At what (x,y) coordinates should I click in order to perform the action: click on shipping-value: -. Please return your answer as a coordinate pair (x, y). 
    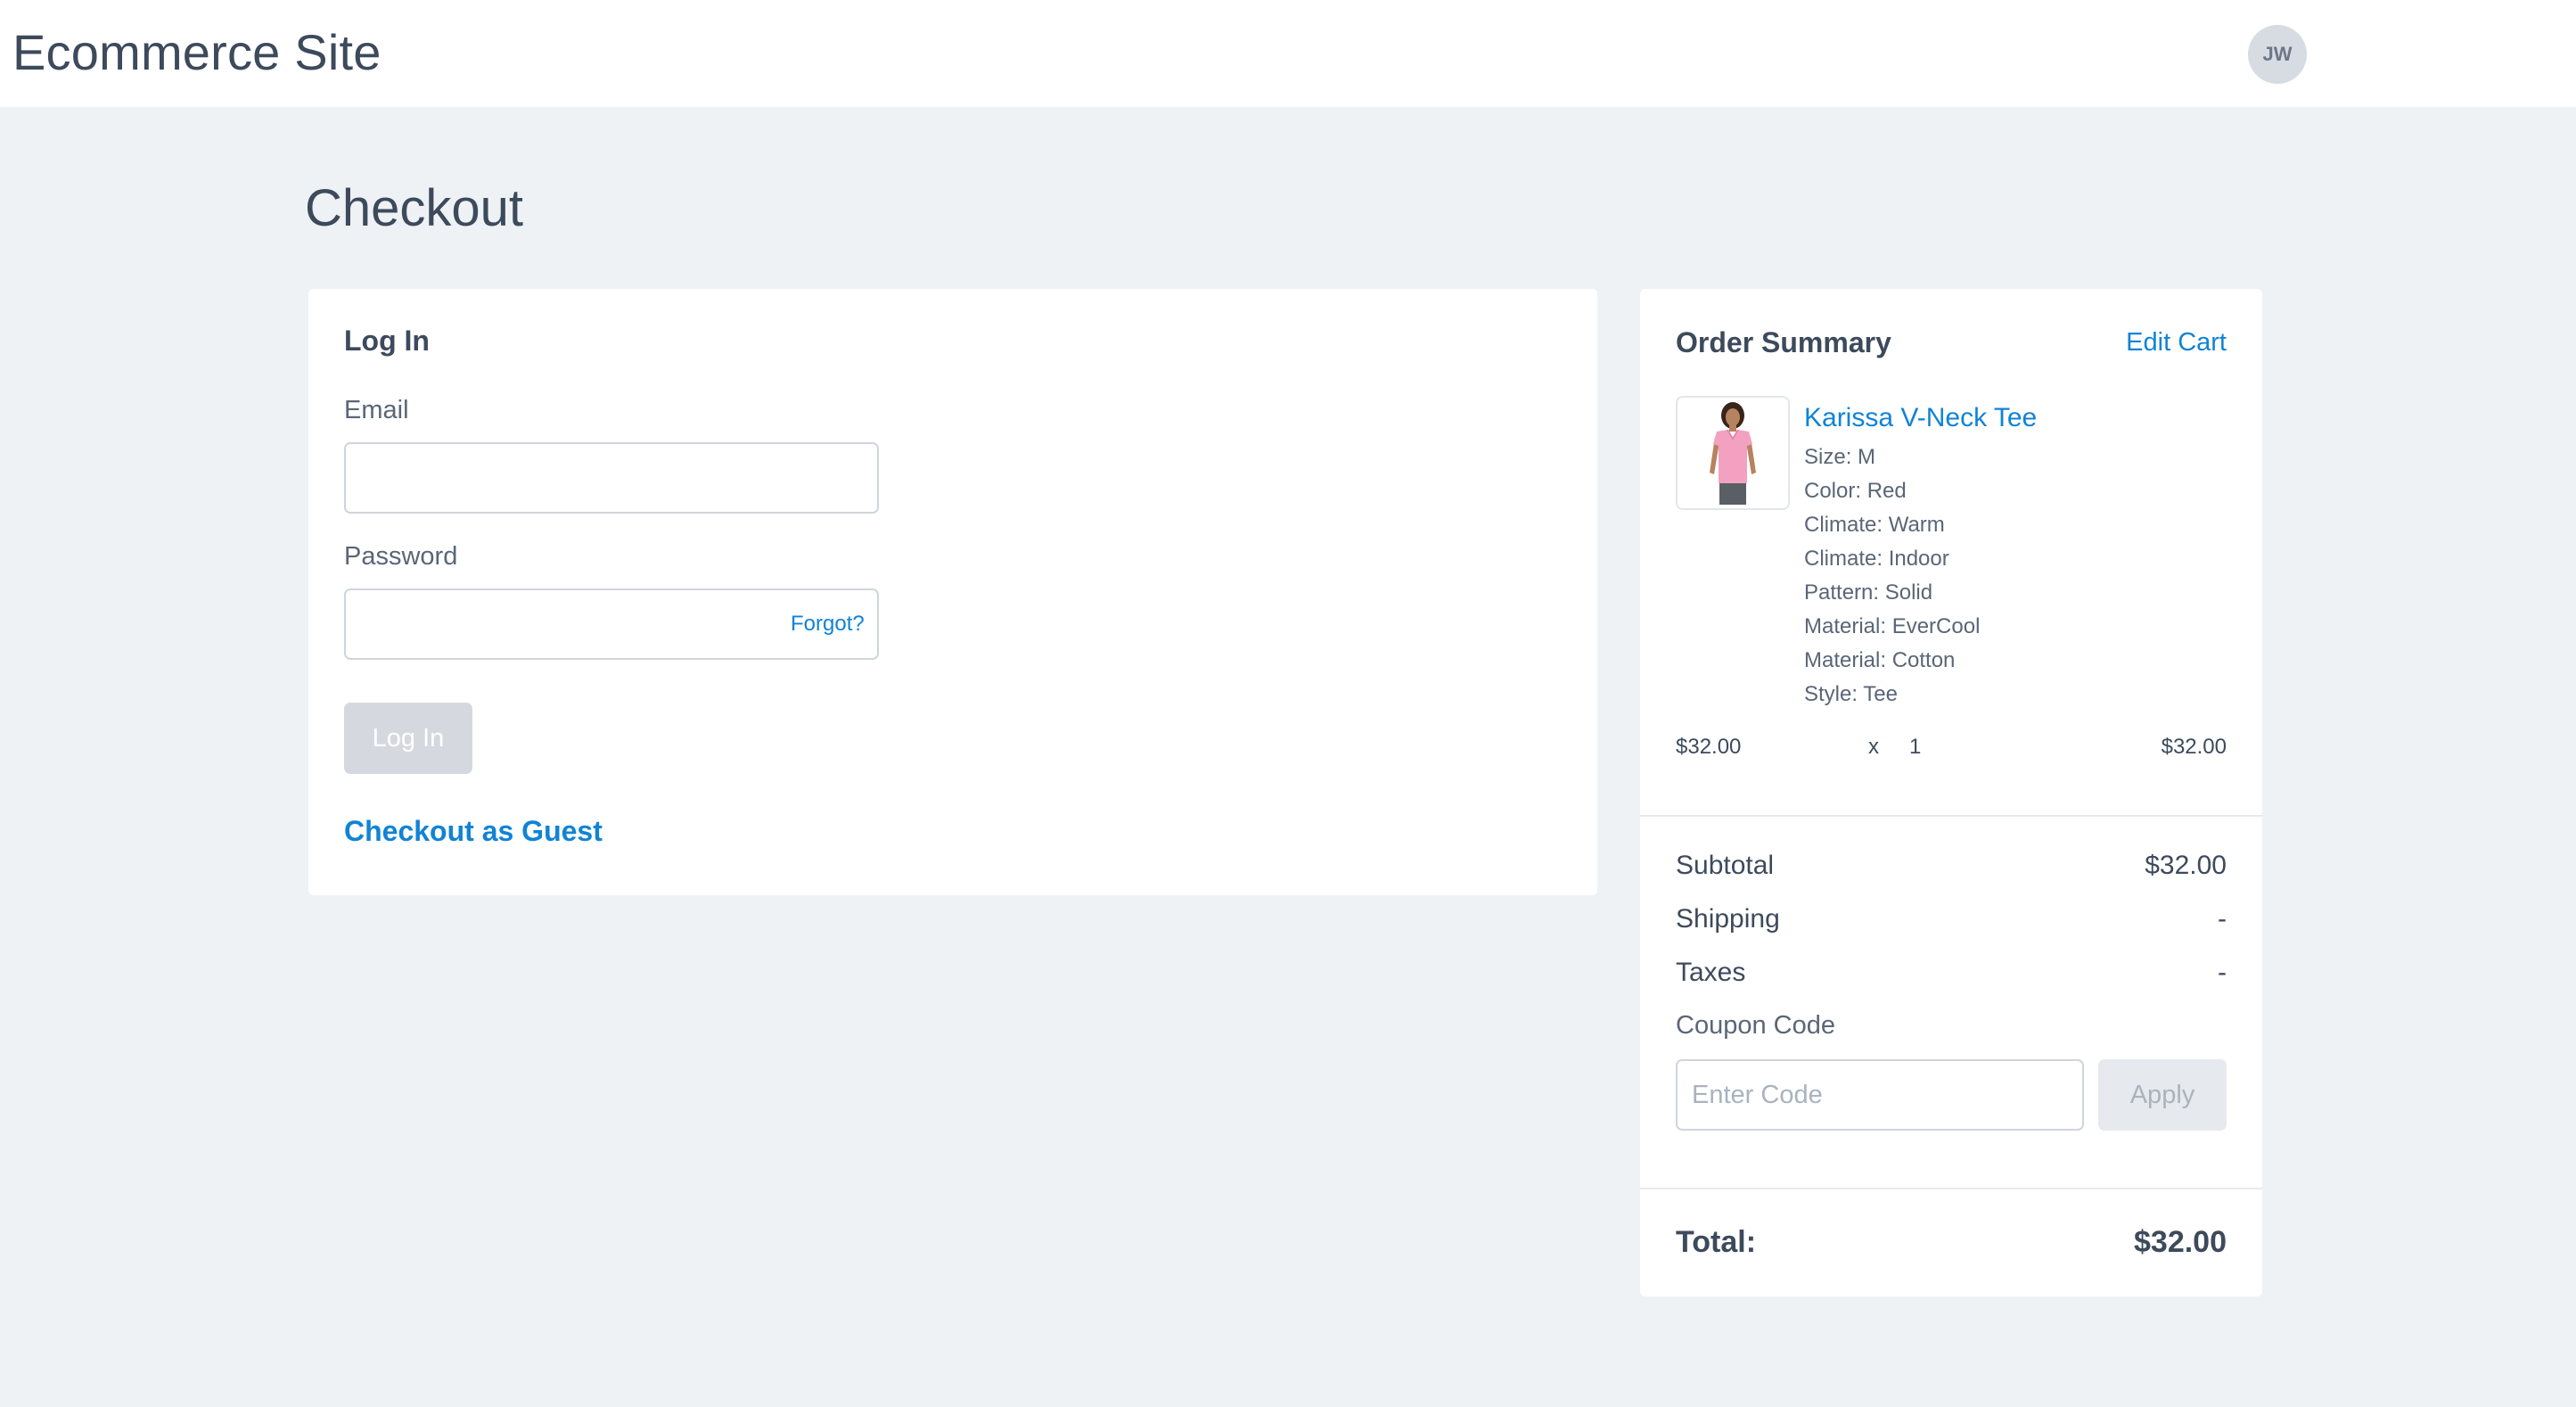
    Looking at the image, I should click on (2222, 919).